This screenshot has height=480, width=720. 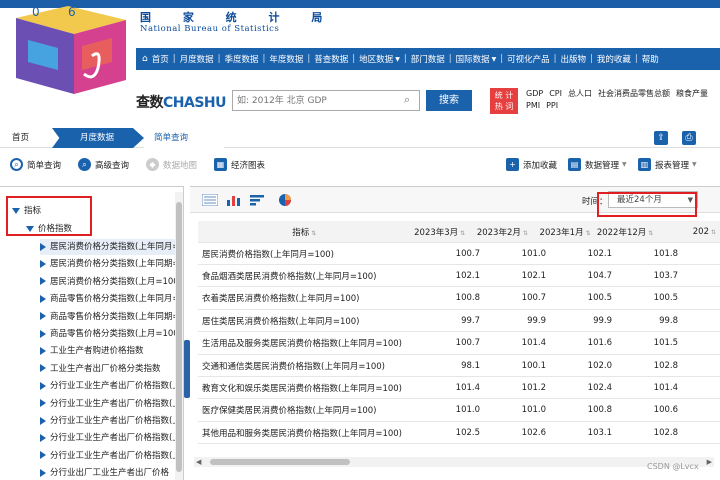 What do you see at coordinates (210, 200) in the screenshot?
I see `table-view-icon` at bounding box center [210, 200].